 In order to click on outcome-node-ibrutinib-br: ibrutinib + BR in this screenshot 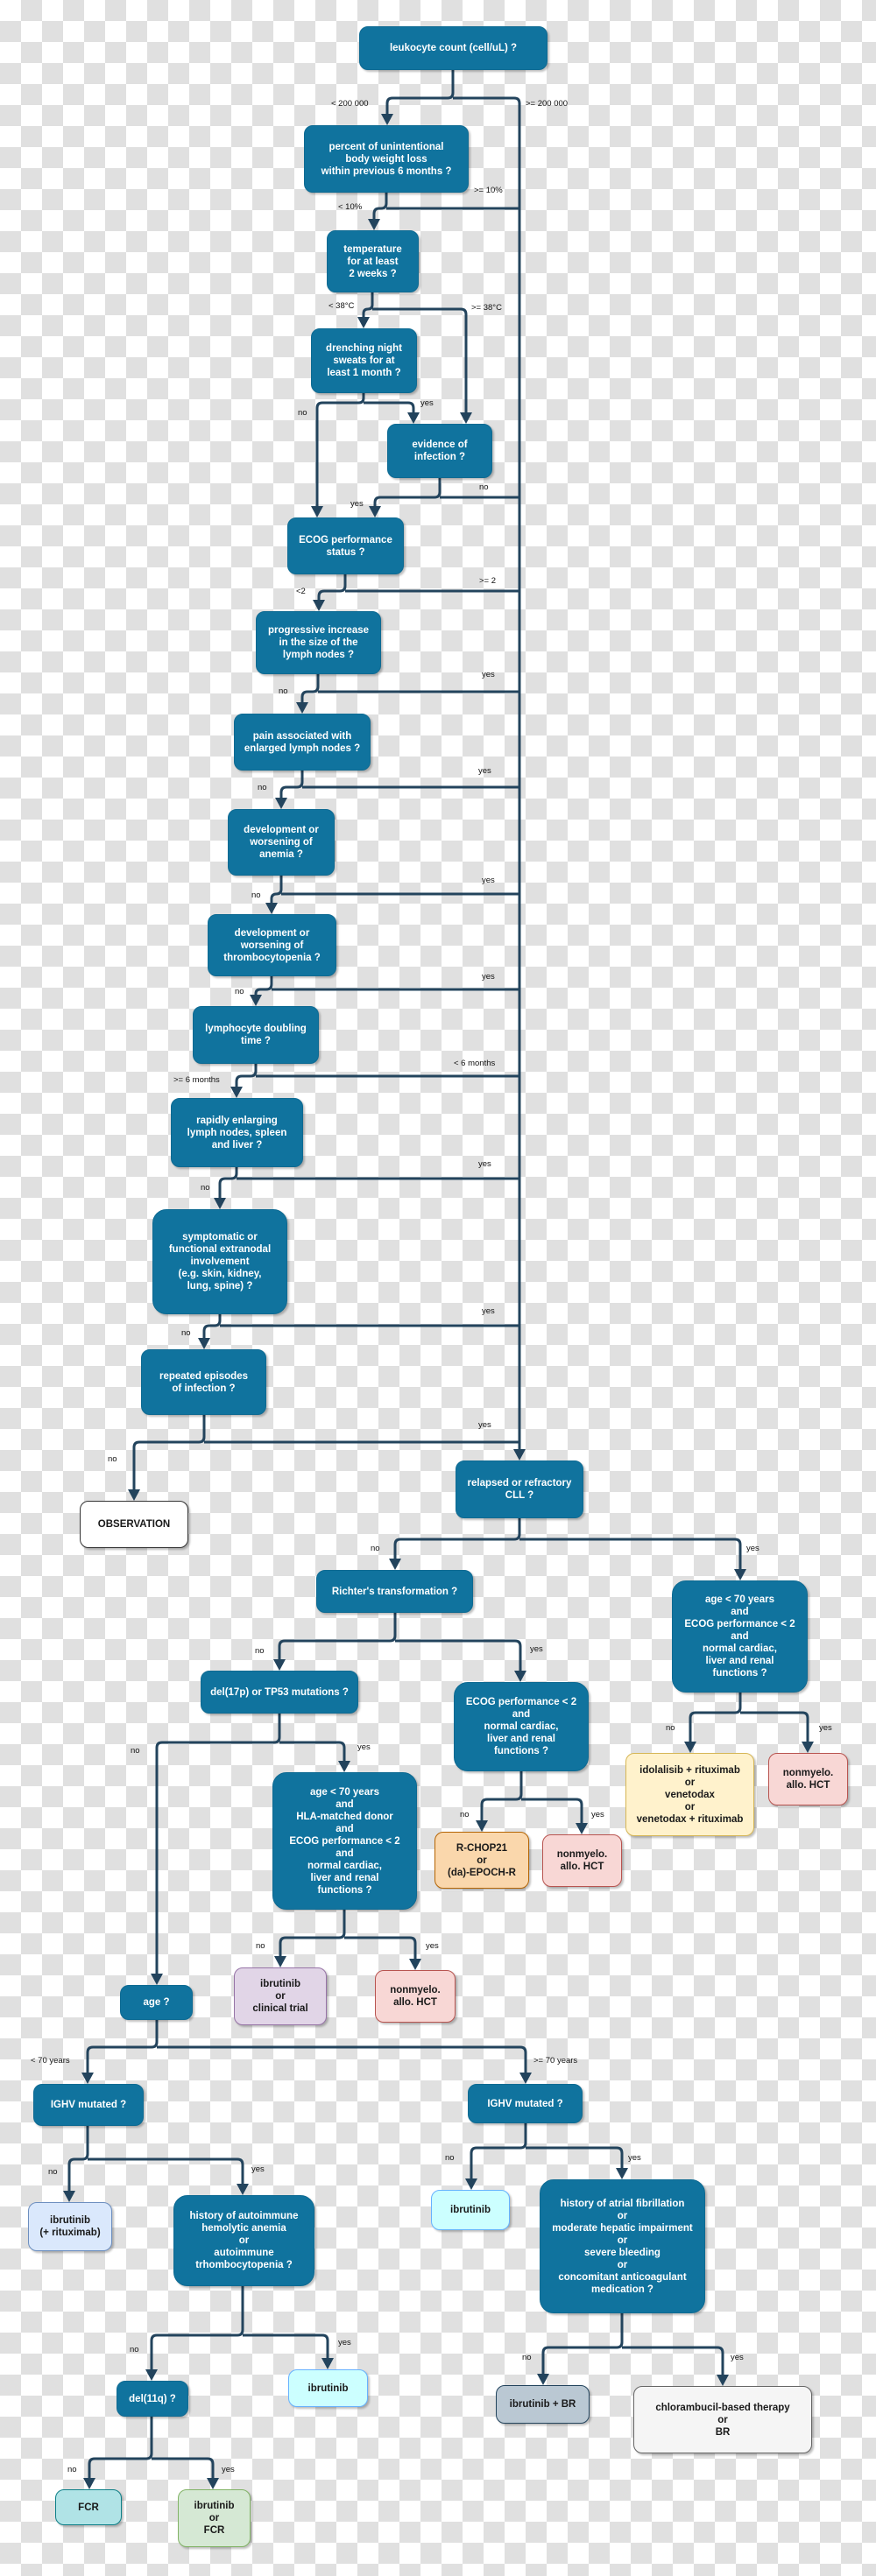, I will do `click(543, 2404)`.